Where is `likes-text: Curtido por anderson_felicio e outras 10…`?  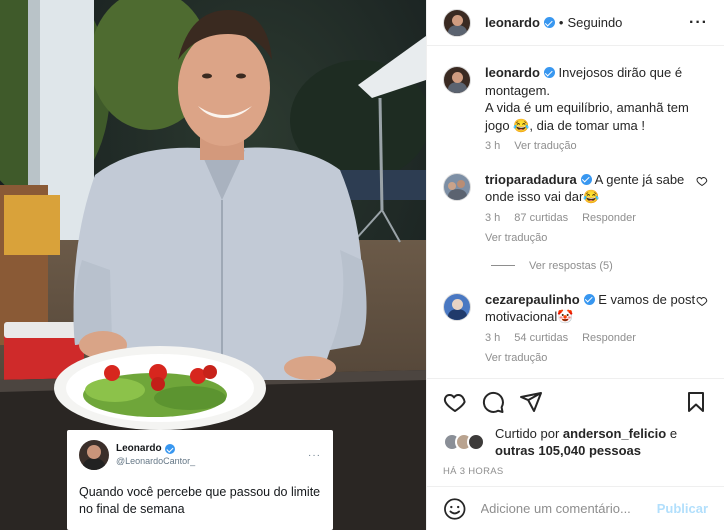 likes-text: Curtido por anderson_felicio e outras 10… is located at coordinates (586, 442).